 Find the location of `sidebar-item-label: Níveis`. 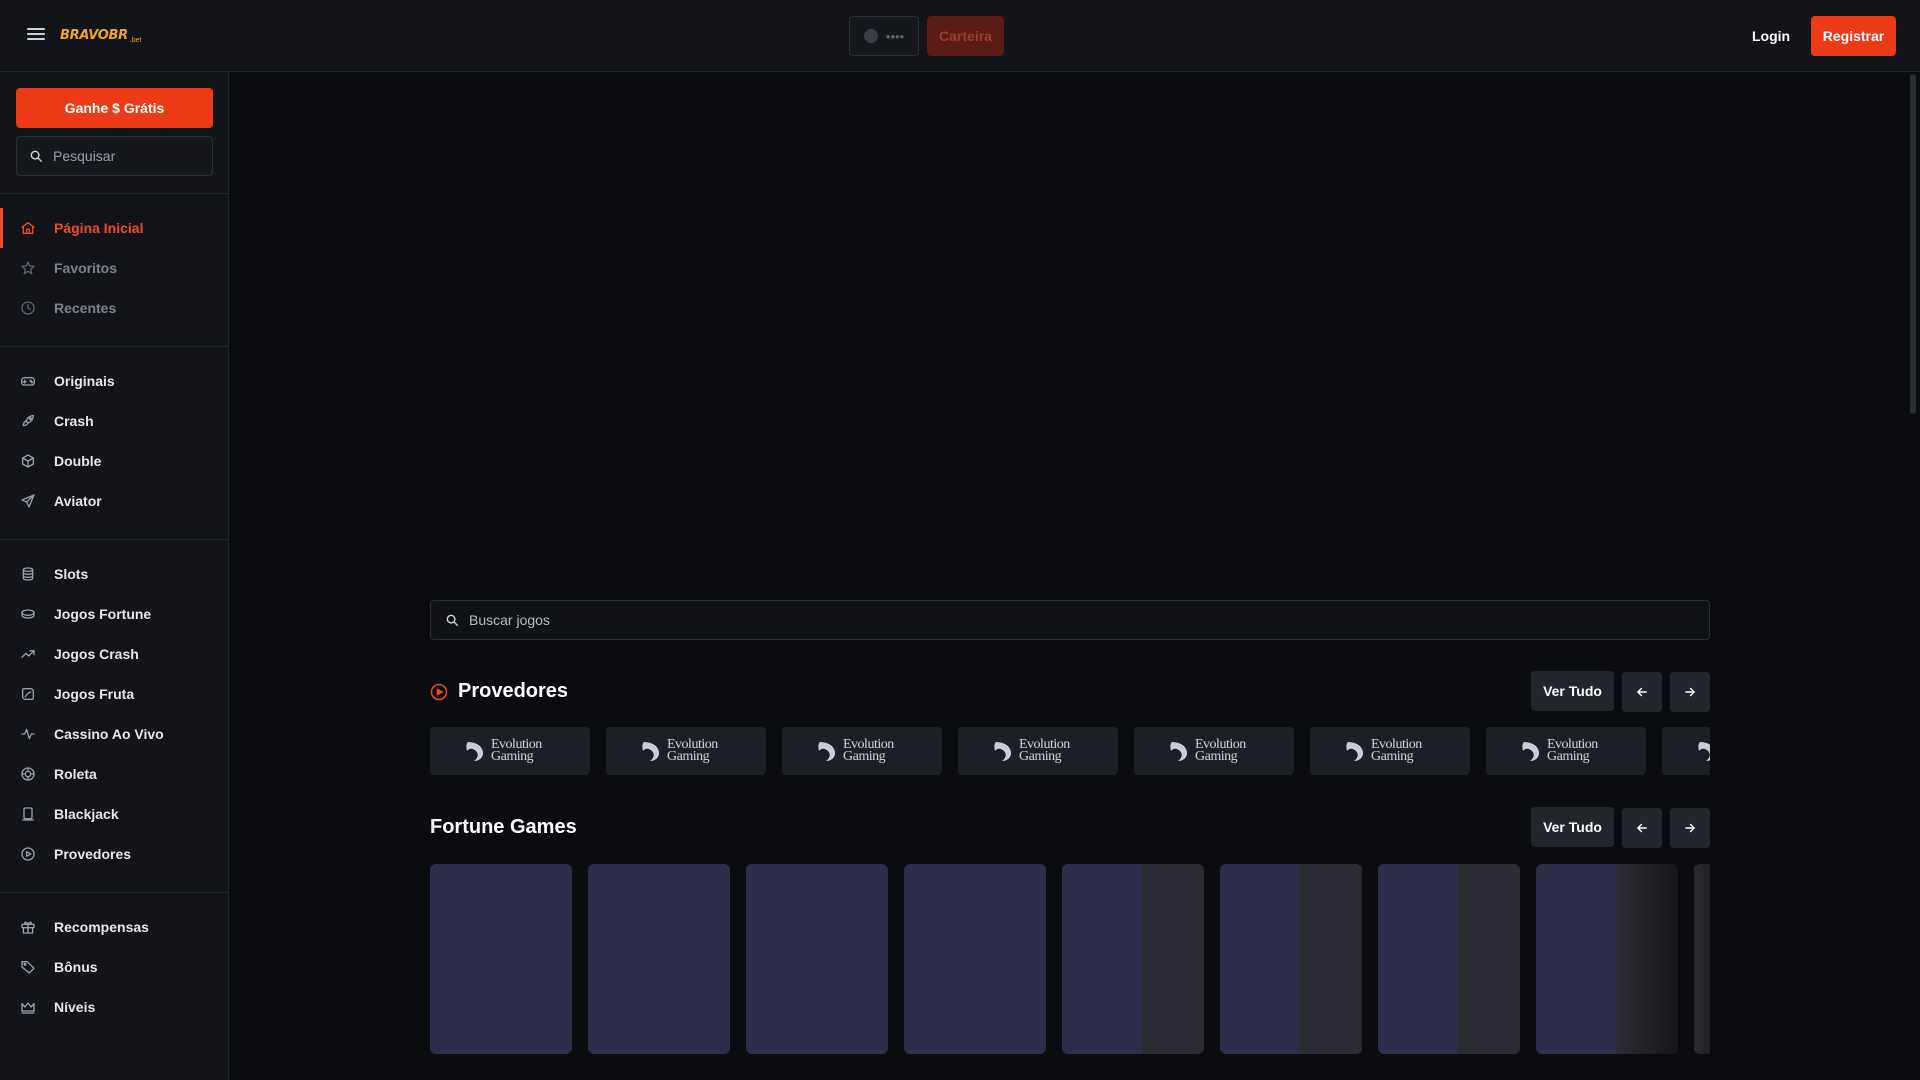

sidebar-item-label: Níveis is located at coordinates (75, 1007).